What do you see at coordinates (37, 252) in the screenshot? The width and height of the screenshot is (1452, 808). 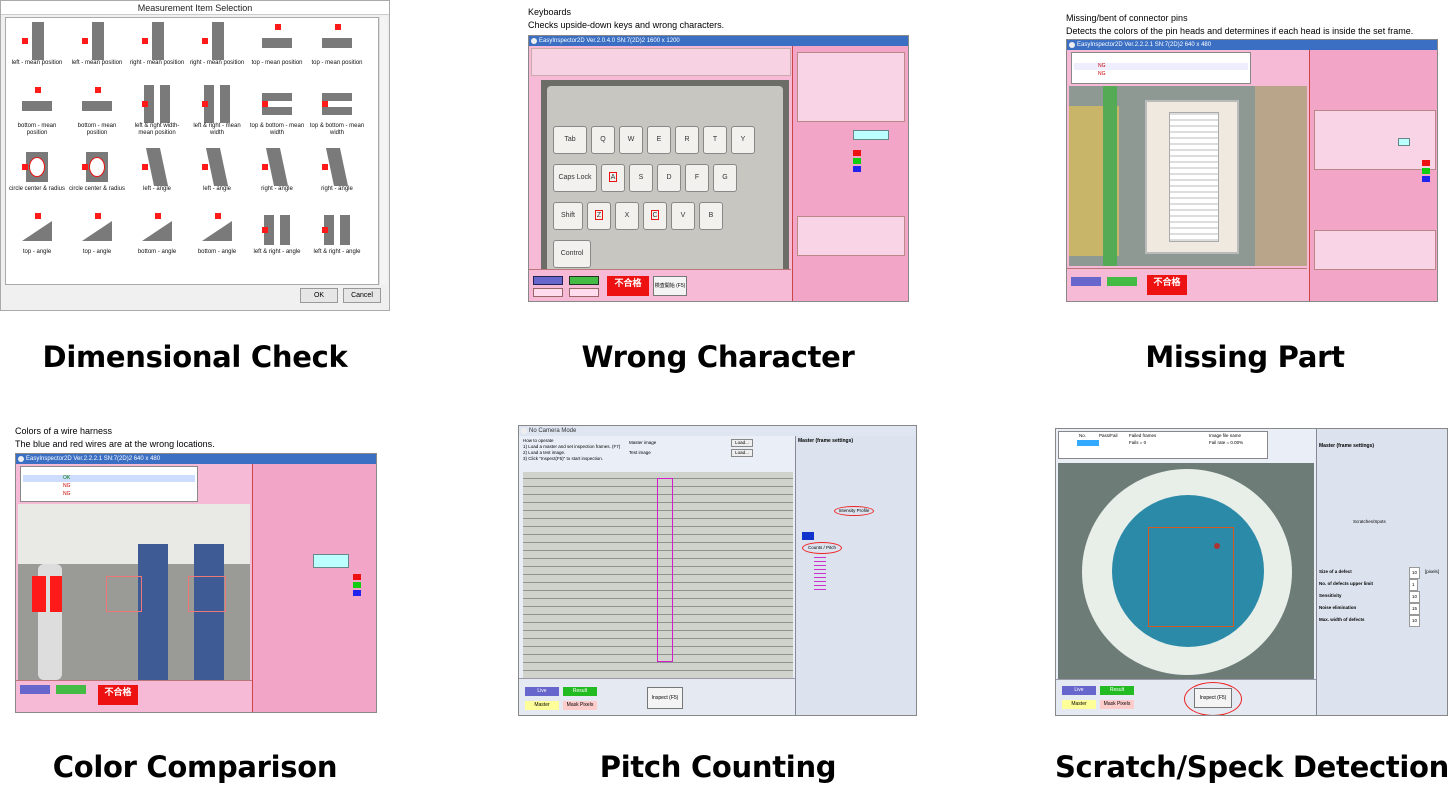 I see `measurement-item-label: top - angle` at bounding box center [37, 252].